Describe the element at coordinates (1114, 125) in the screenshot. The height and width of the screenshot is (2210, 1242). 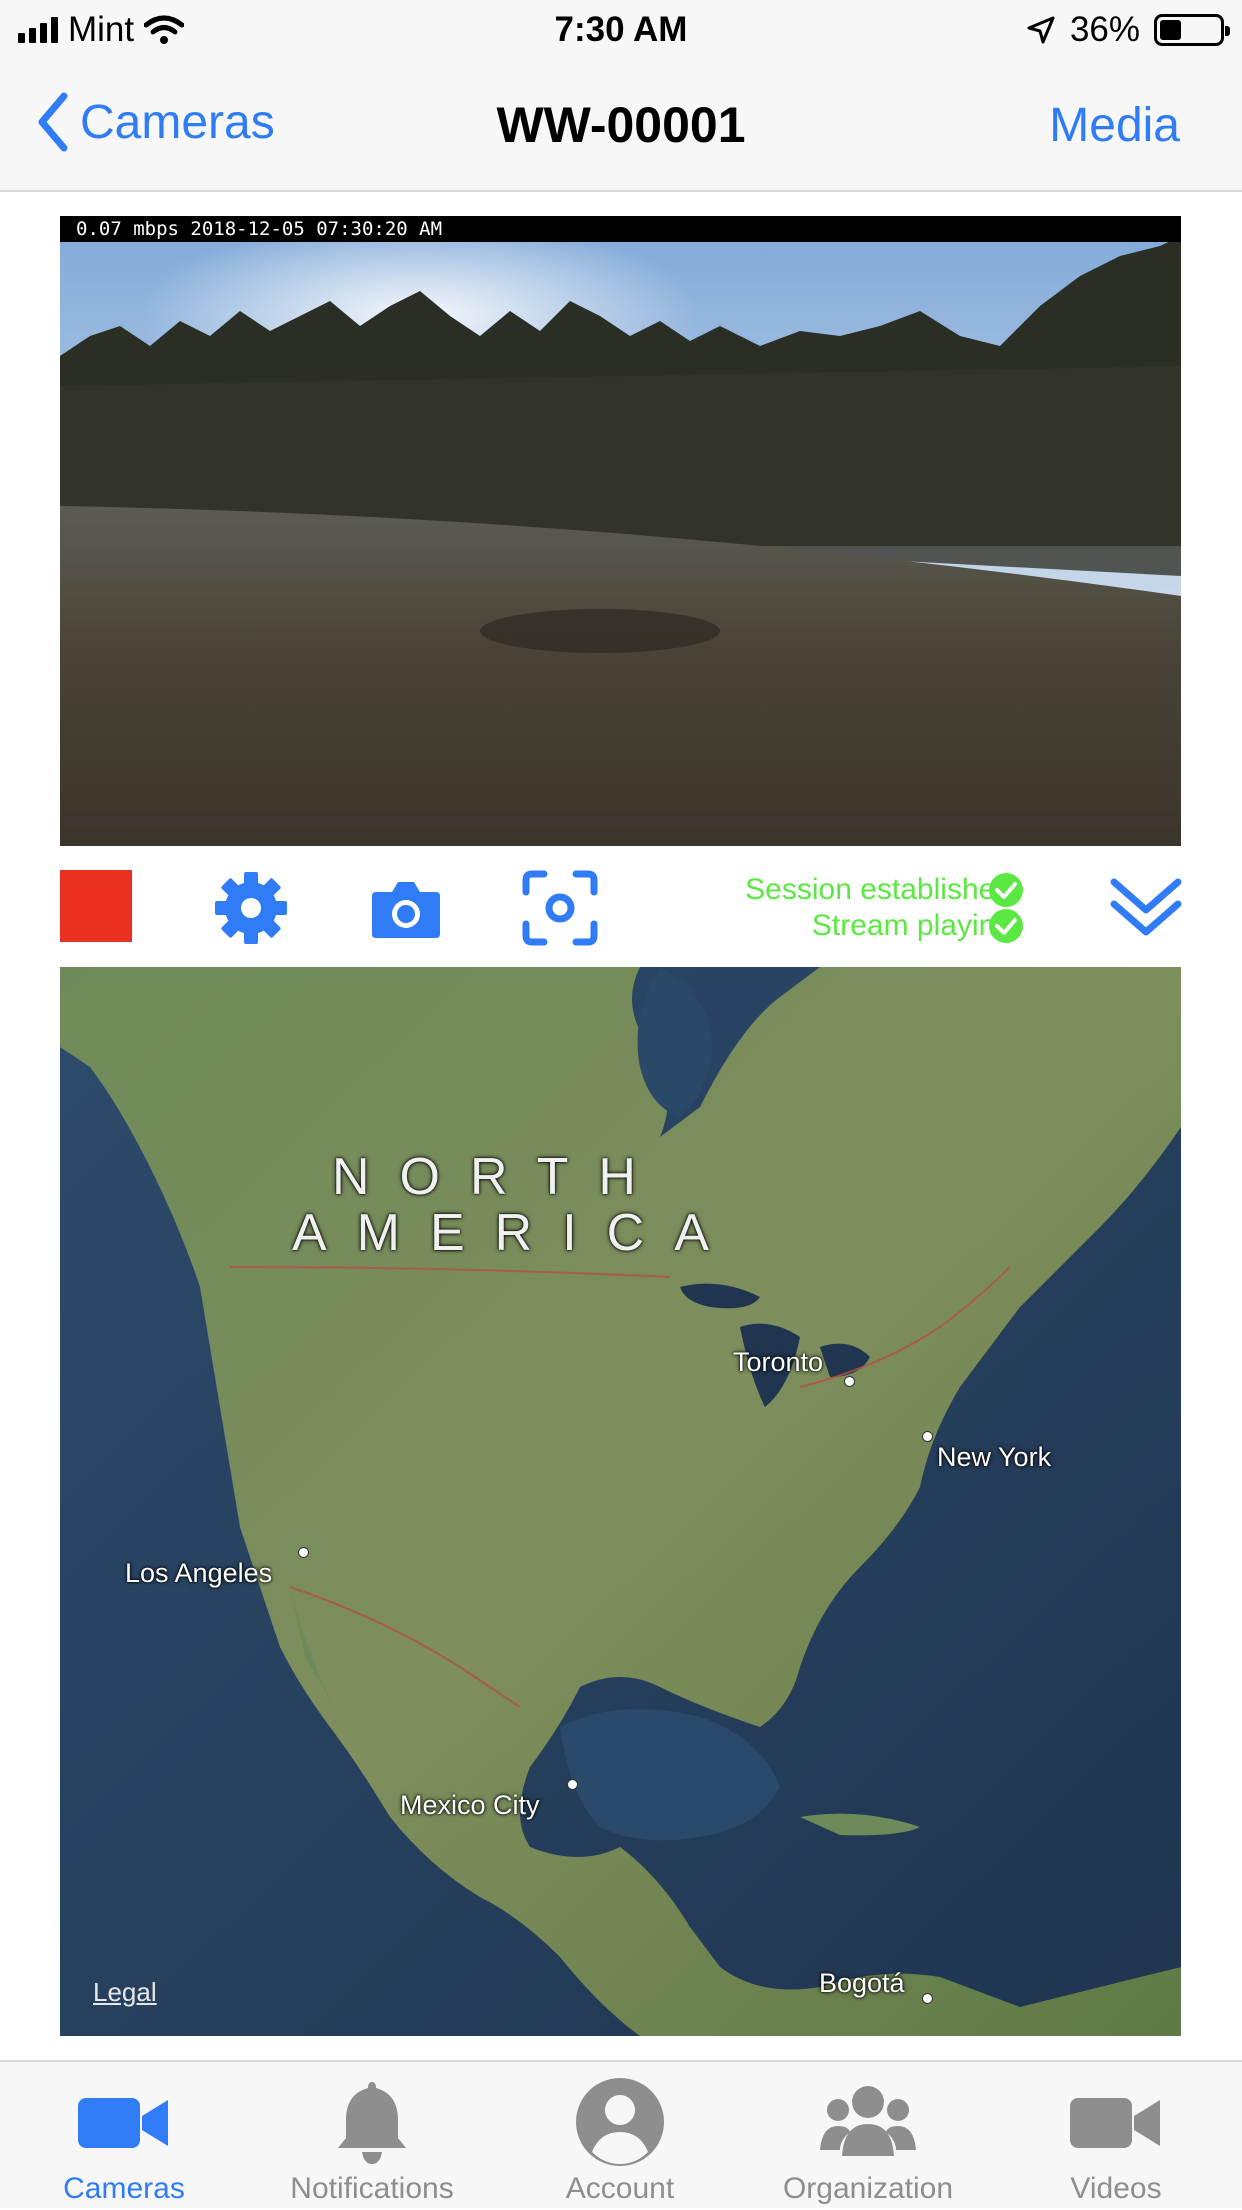
I see `media-button: Media` at that location.